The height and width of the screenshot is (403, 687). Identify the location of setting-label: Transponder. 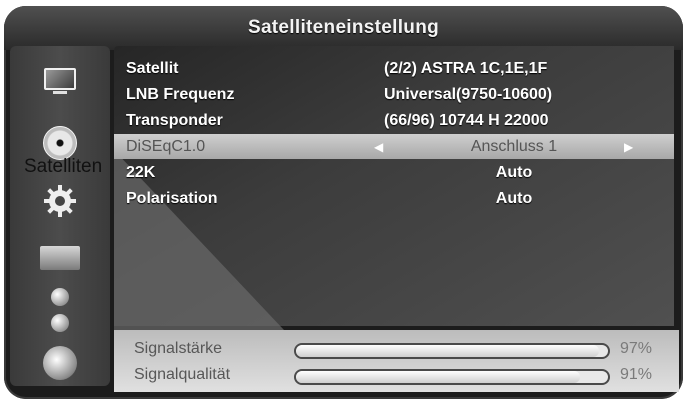
(174, 120).